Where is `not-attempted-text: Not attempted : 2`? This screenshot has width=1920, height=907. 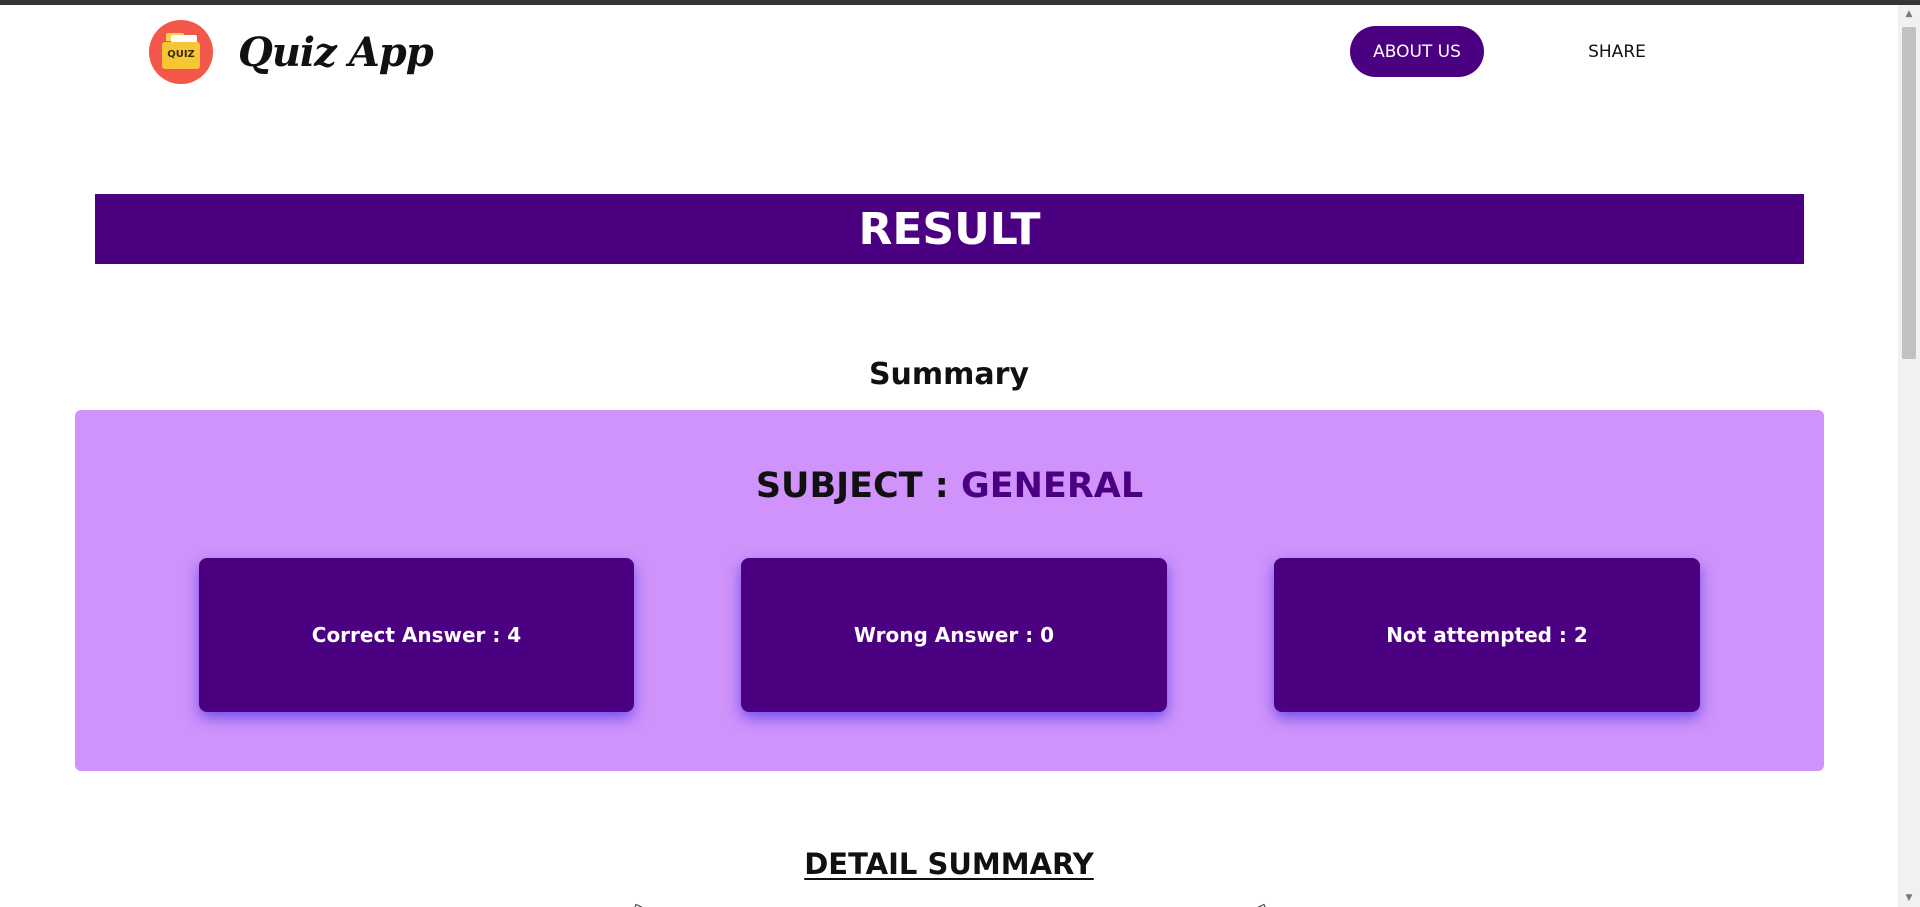
not-attempted-text: Not attempted : 2 is located at coordinates (1487, 635).